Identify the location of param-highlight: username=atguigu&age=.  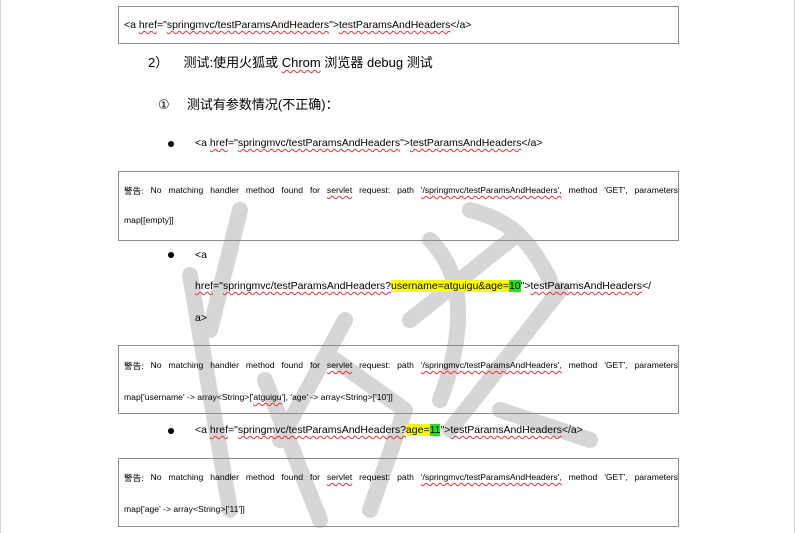
(450, 286).